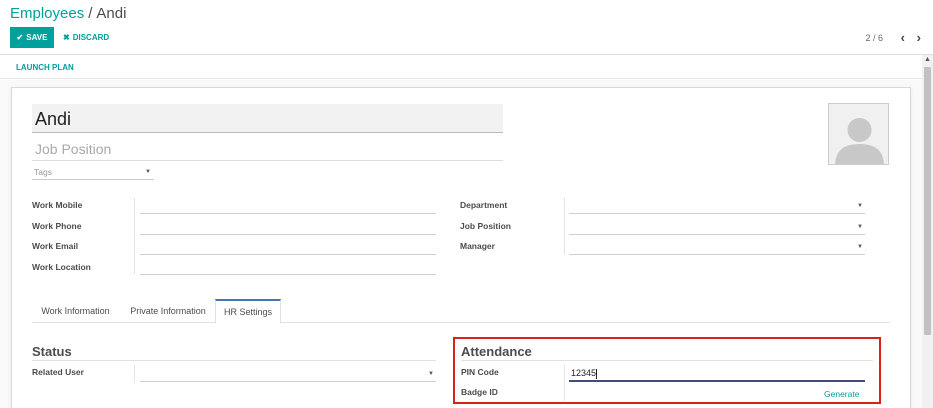 Image resolution: width=933 pixels, height=408 pixels. Describe the element at coordinates (57, 226) in the screenshot. I see `work-phone-label: Work Phone` at that location.